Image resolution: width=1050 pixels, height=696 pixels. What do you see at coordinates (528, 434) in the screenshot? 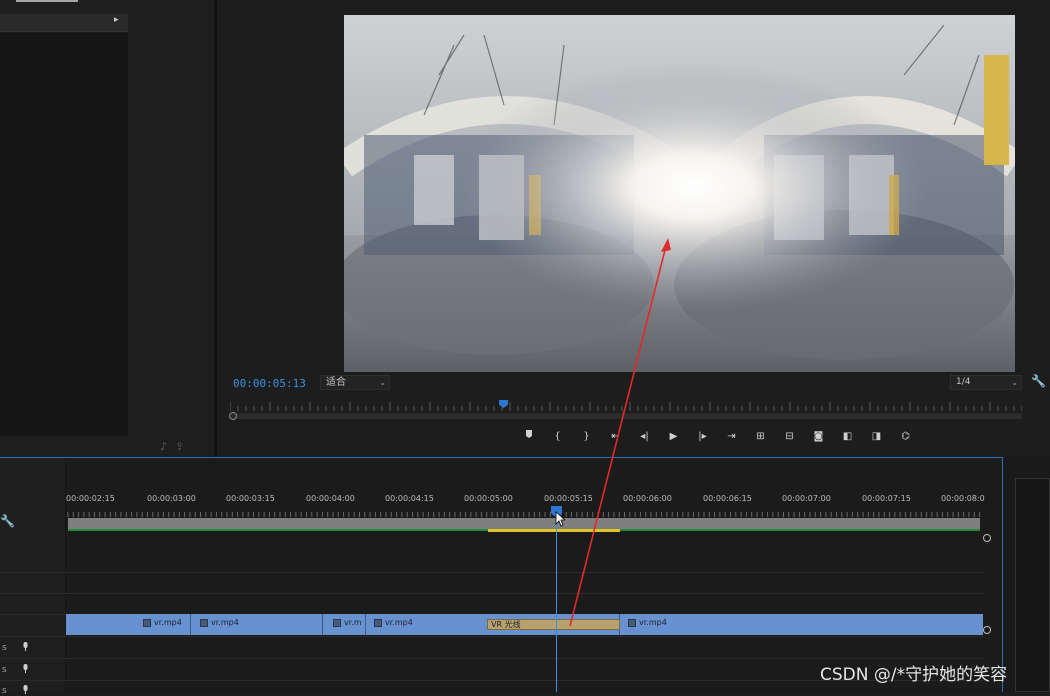
I see `marker-icon` at bounding box center [528, 434].